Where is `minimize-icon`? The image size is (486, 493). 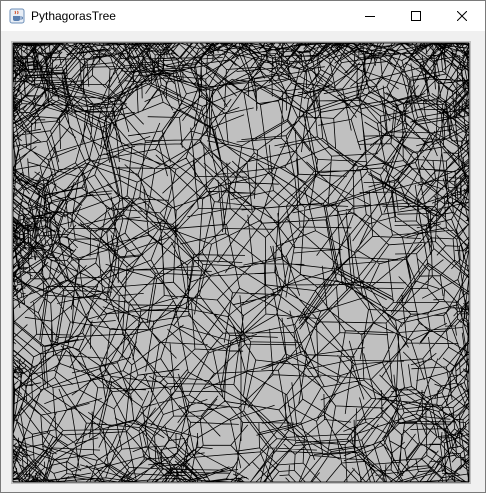 minimize-icon is located at coordinates (370, 16).